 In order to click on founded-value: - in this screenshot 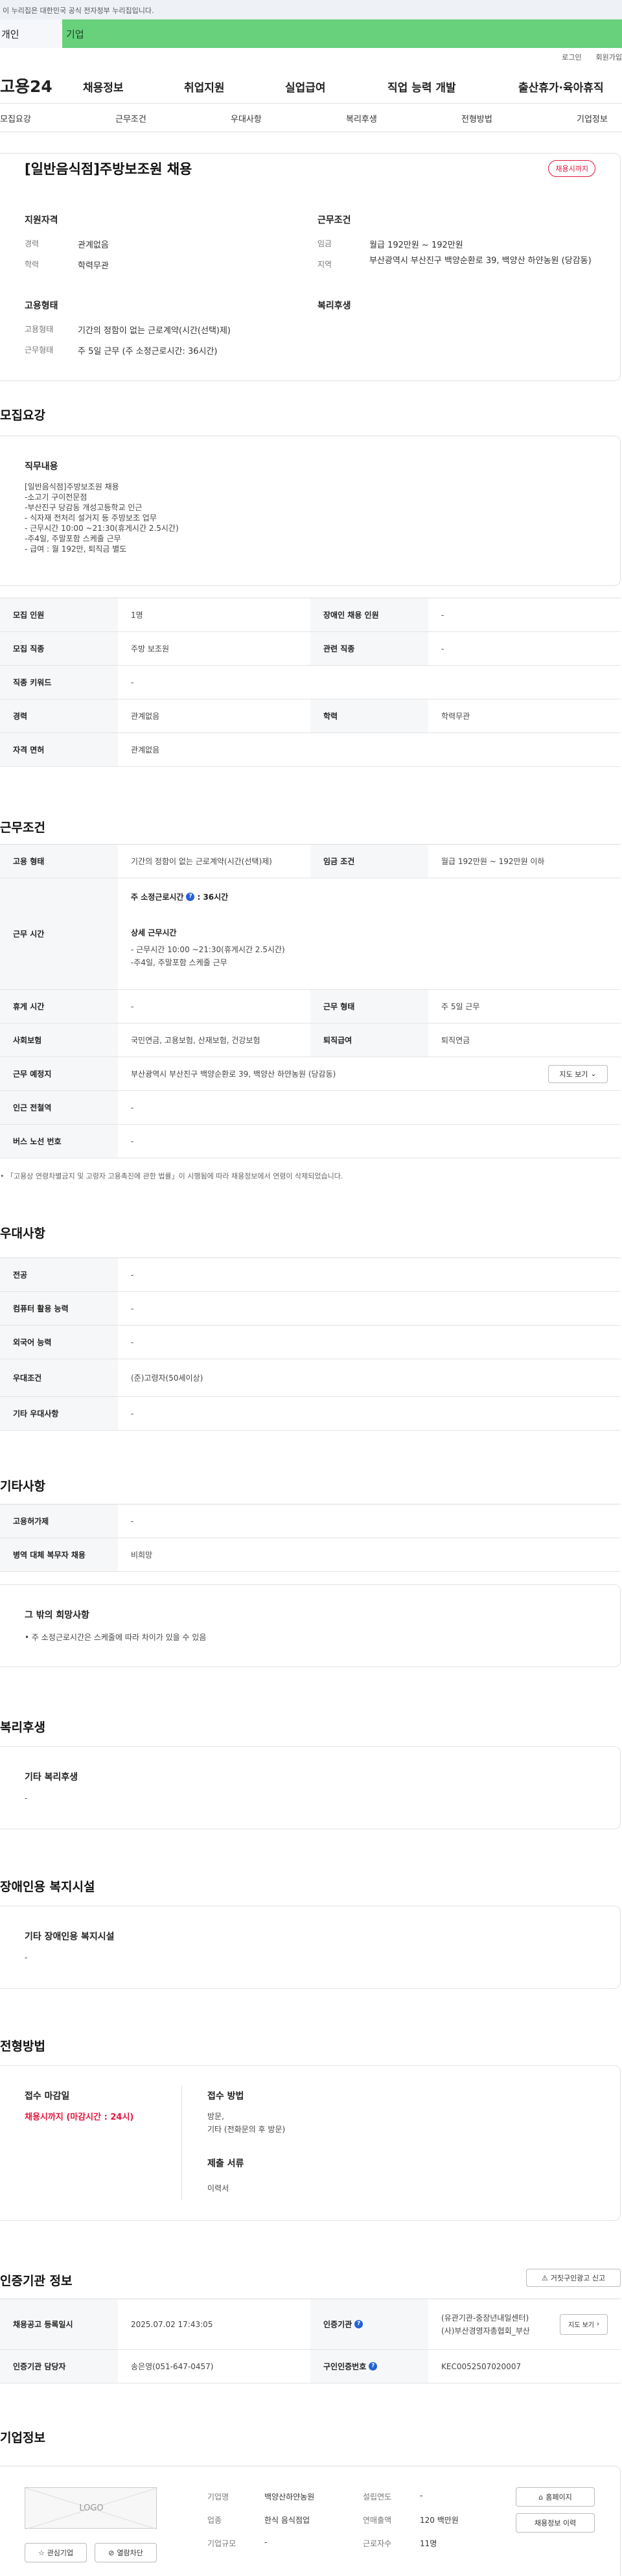, I will do `click(421, 2495)`.